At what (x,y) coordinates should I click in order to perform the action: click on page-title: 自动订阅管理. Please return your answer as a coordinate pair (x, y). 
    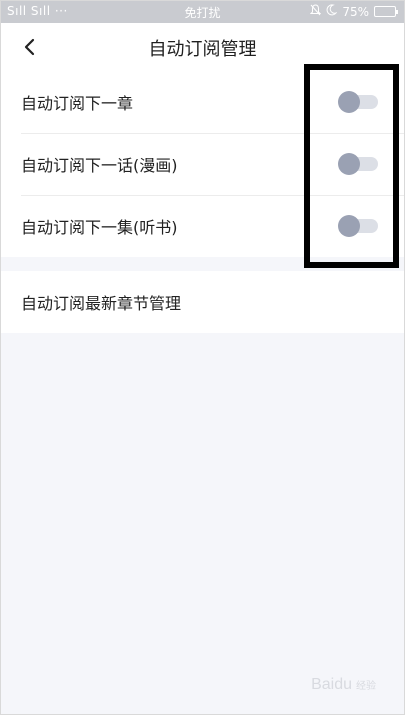
    Looking at the image, I should click on (202, 49).